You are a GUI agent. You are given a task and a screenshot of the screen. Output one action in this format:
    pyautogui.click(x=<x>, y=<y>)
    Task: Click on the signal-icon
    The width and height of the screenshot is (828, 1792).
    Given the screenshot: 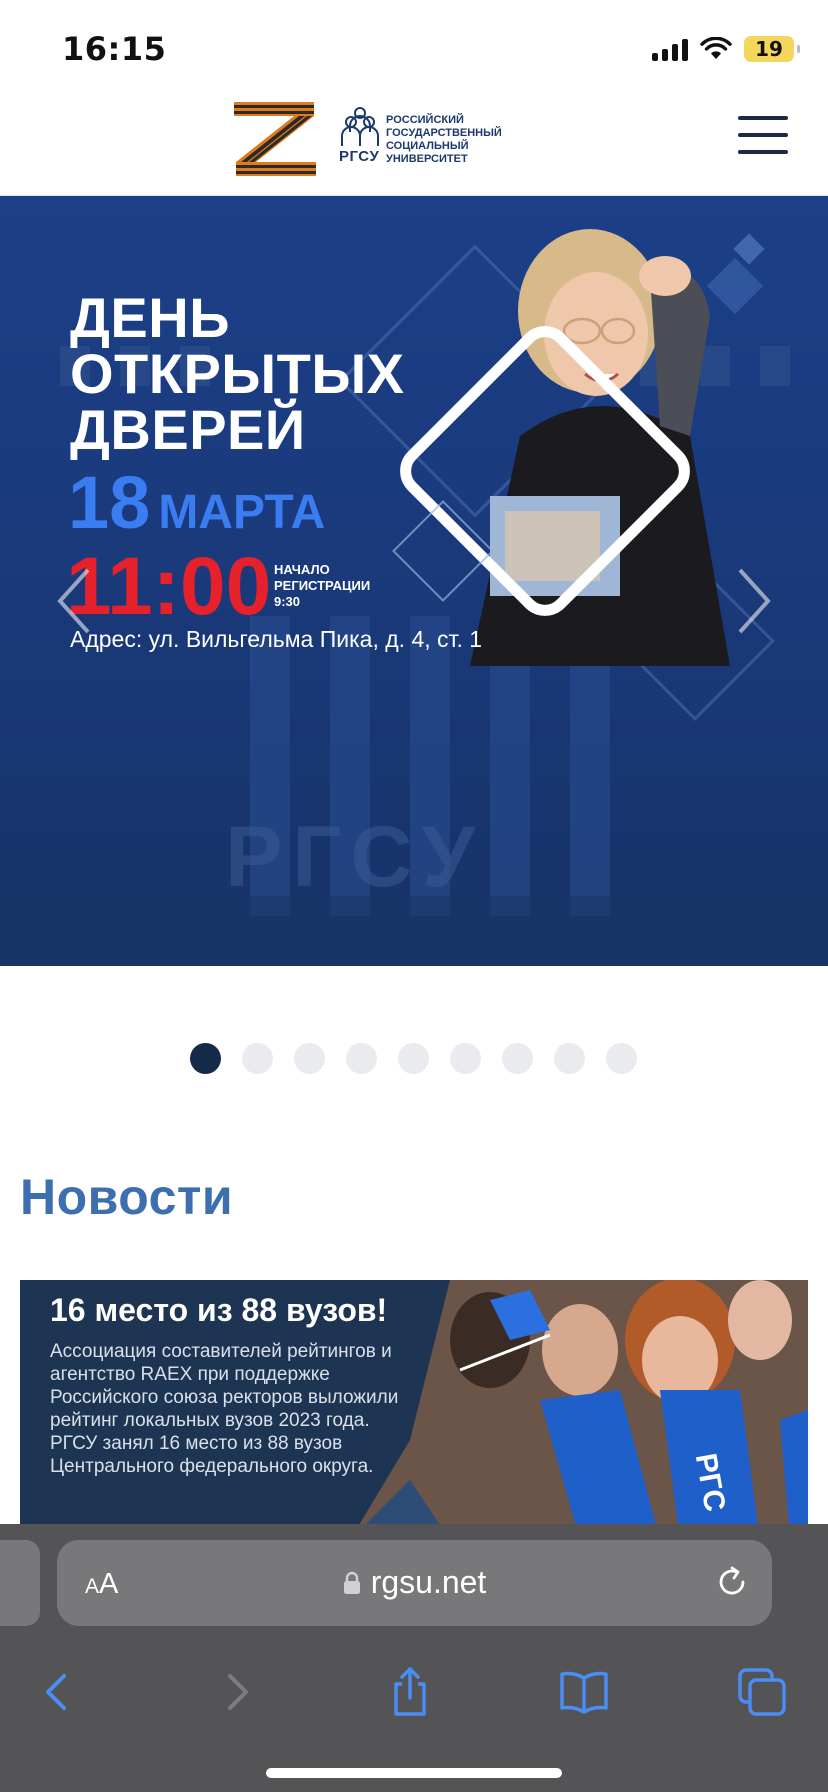 What is the action you would take?
    pyautogui.click(x=670, y=49)
    